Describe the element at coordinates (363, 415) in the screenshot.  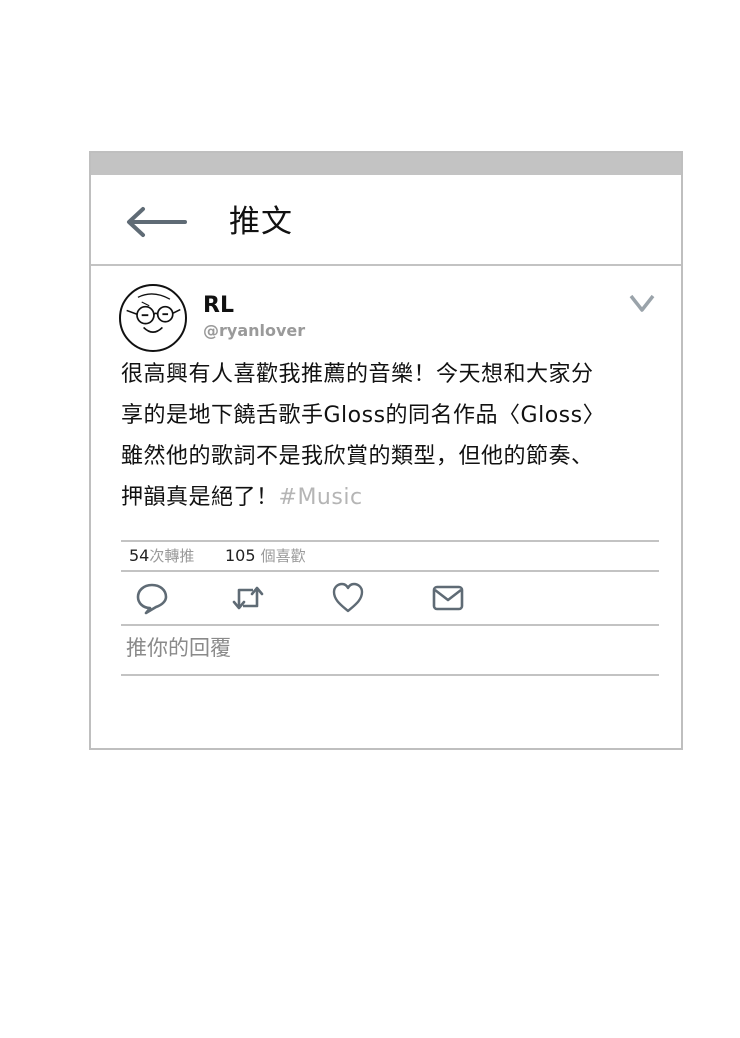
I see `tweet-text-line: 享的是地下饒舌歌手Gloss的同名作品〈Gloss〉` at that location.